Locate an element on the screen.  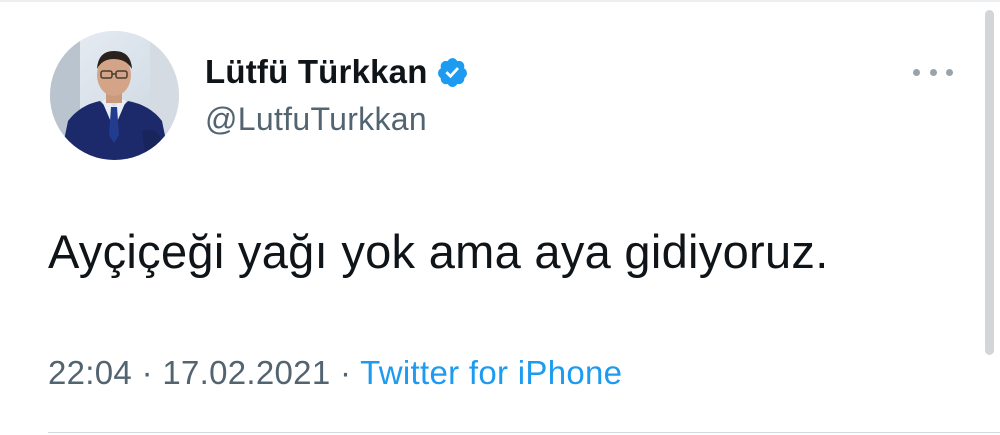
more-horizontal-icon is located at coordinates (933, 72).